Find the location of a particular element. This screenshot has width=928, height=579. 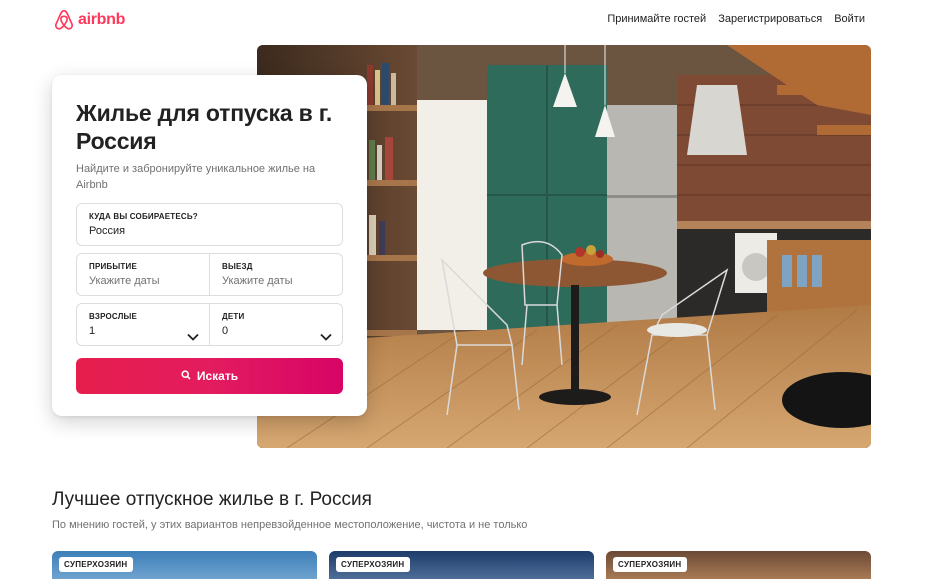

children-value: 0 is located at coordinates (225, 331).